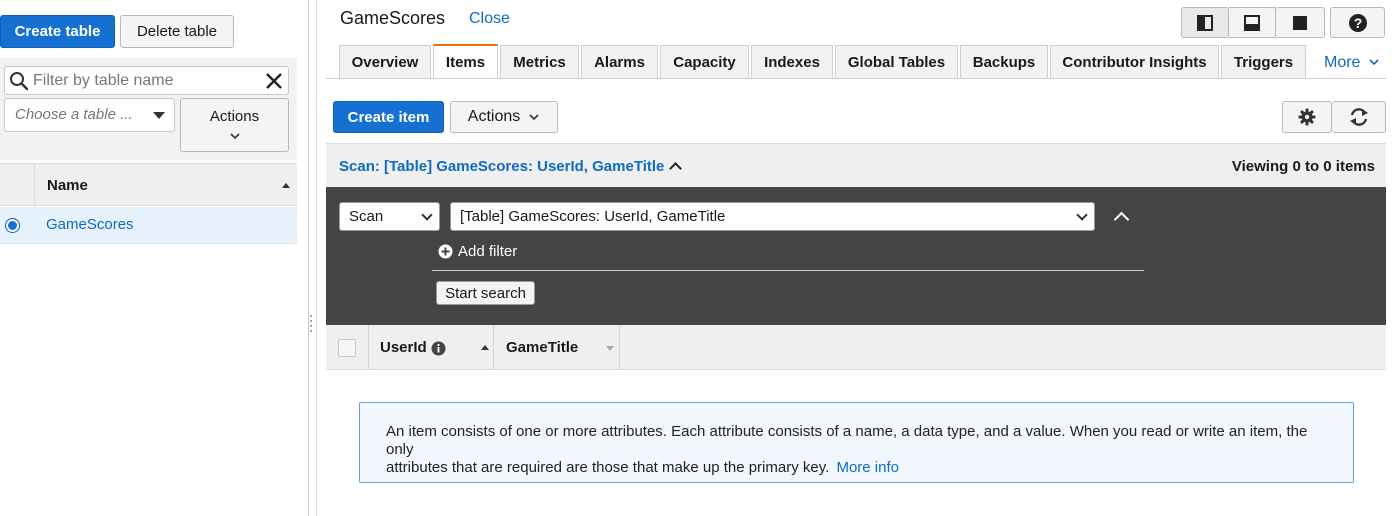  I want to click on full-panel-button, so click(1300, 22).